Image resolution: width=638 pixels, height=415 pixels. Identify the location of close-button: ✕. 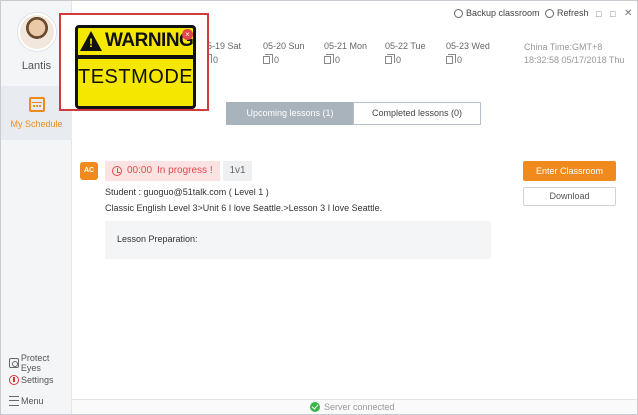
(628, 13).